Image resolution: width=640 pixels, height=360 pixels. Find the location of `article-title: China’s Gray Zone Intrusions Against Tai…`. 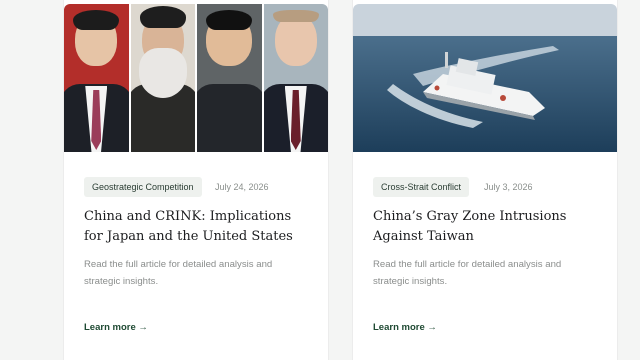

article-title: China’s Gray Zone Intrusions Against Tai… is located at coordinates (486, 227).